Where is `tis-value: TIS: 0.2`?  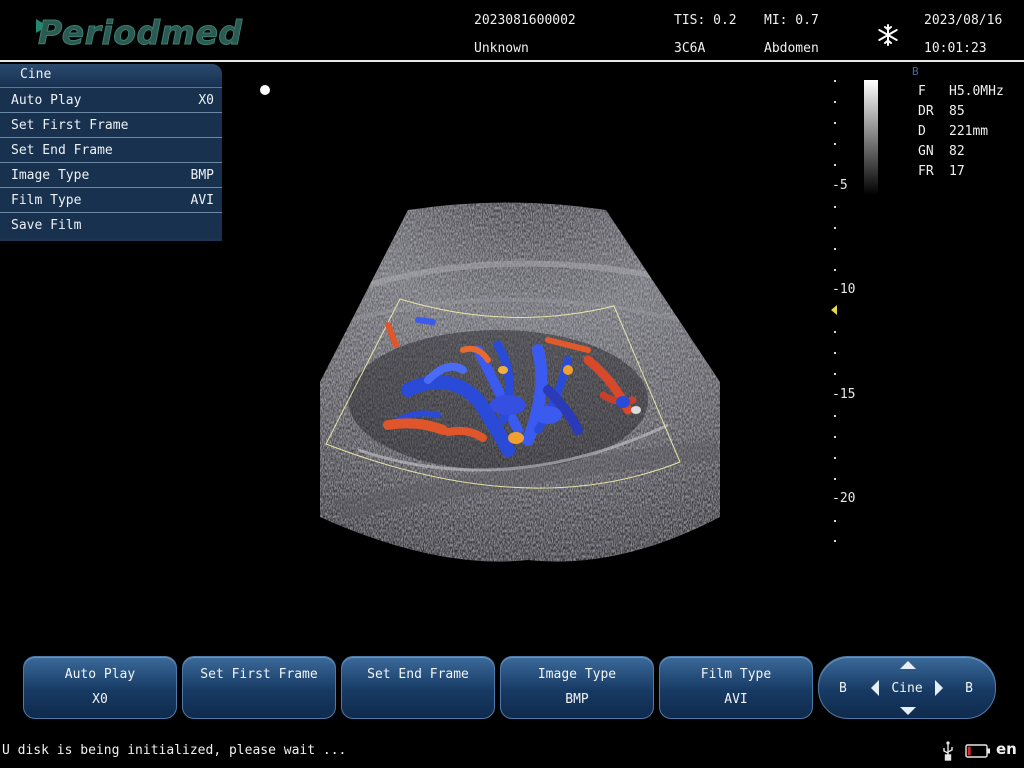 tis-value: TIS: 0.2 is located at coordinates (705, 20).